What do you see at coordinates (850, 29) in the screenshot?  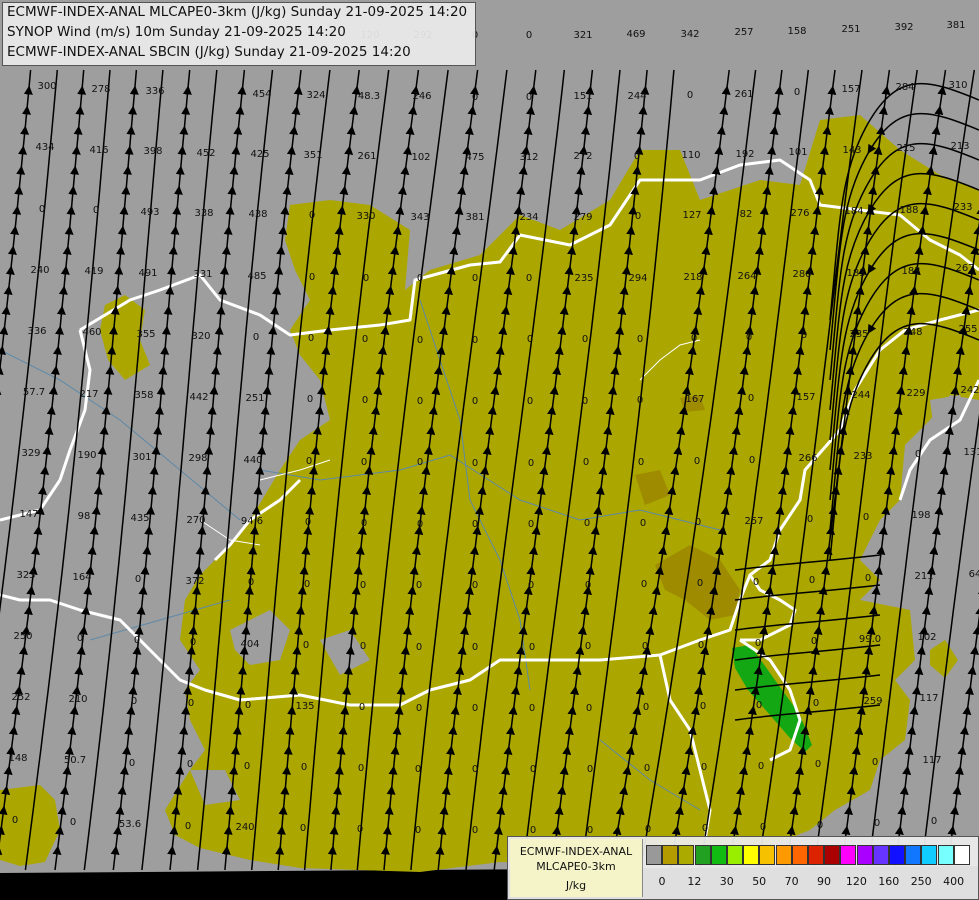 I see `sbcin-value: 251` at bounding box center [850, 29].